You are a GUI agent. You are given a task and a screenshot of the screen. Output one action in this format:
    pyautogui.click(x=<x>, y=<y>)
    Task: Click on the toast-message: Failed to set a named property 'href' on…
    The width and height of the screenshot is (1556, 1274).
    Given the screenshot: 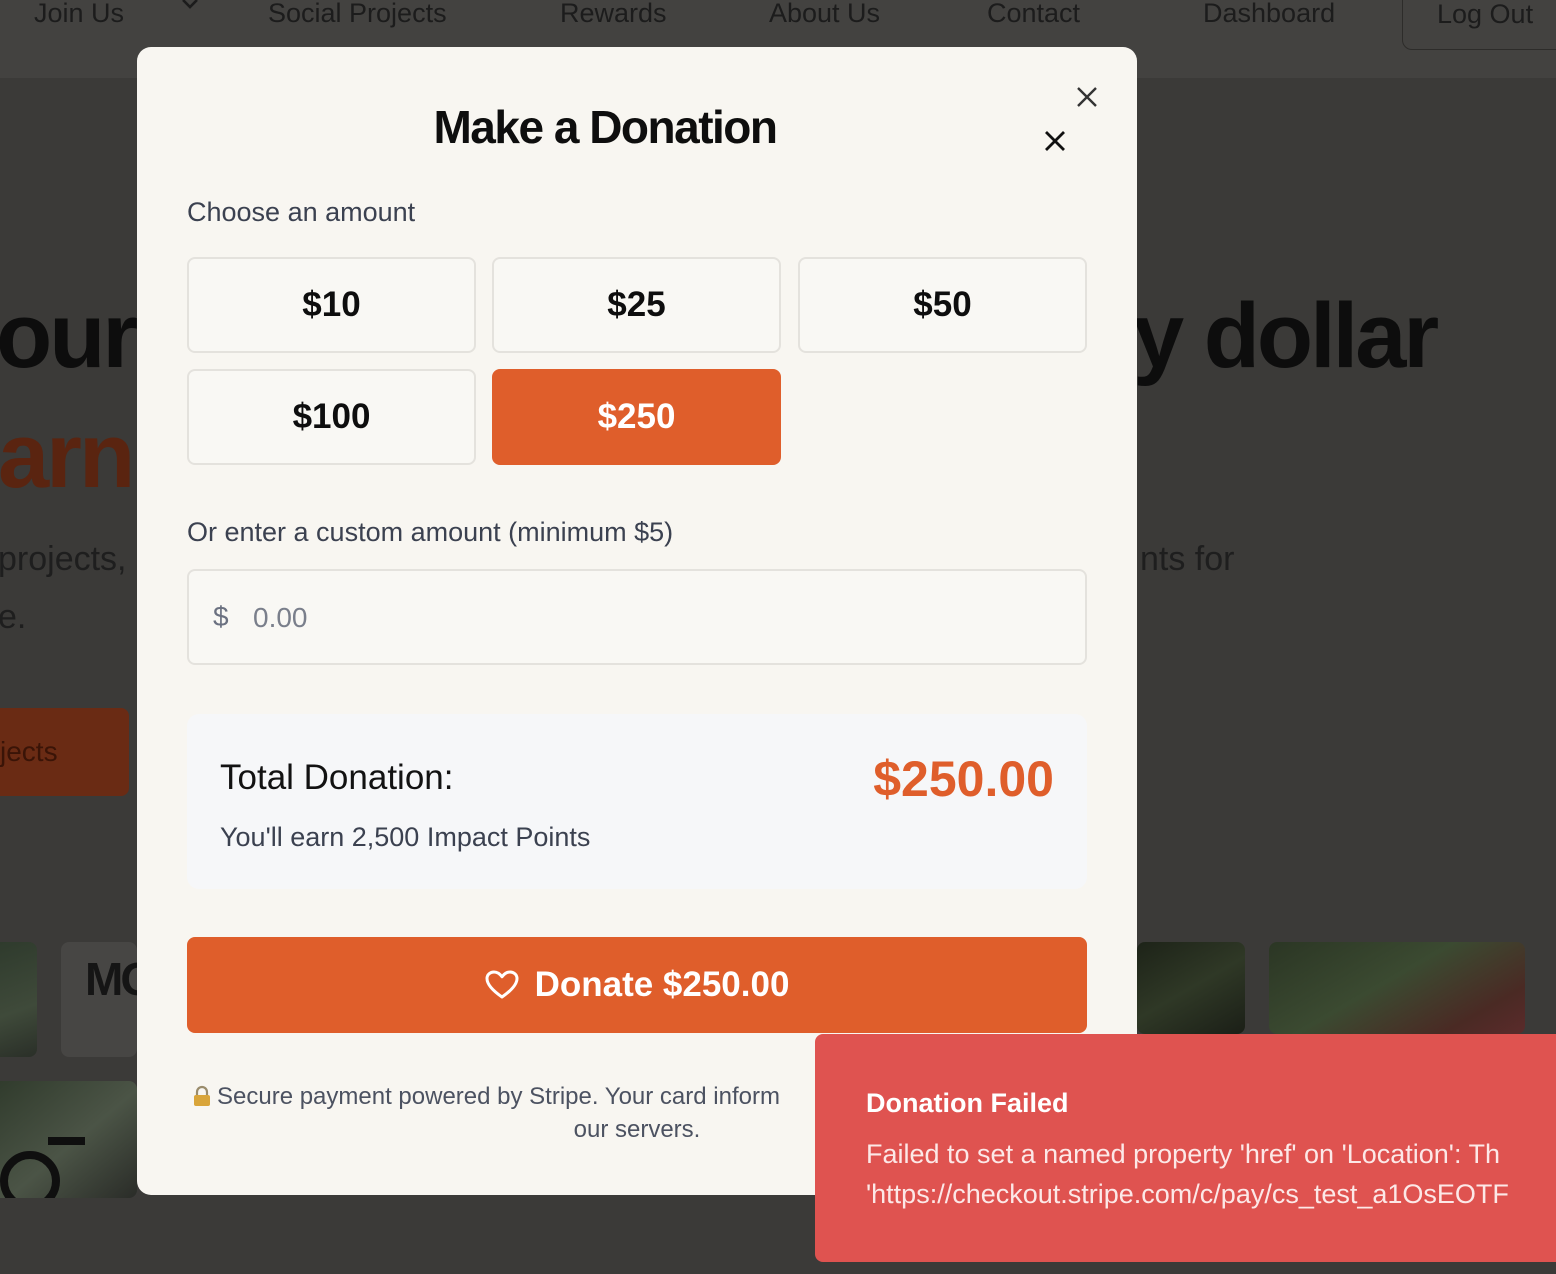 What is the action you would take?
    pyautogui.click(x=1187, y=1174)
    